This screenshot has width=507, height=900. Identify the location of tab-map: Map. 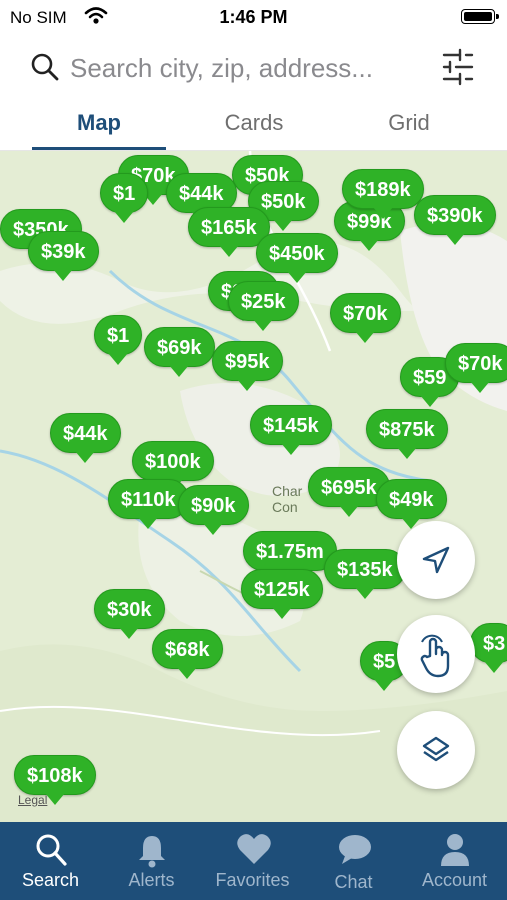
(99, 123).